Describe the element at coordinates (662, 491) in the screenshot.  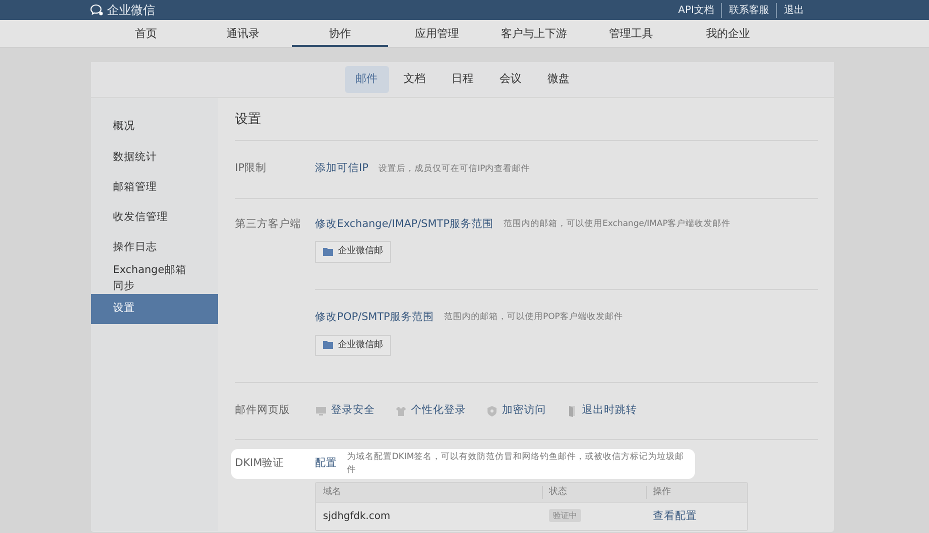
I see `column-header: 操作` at that location.